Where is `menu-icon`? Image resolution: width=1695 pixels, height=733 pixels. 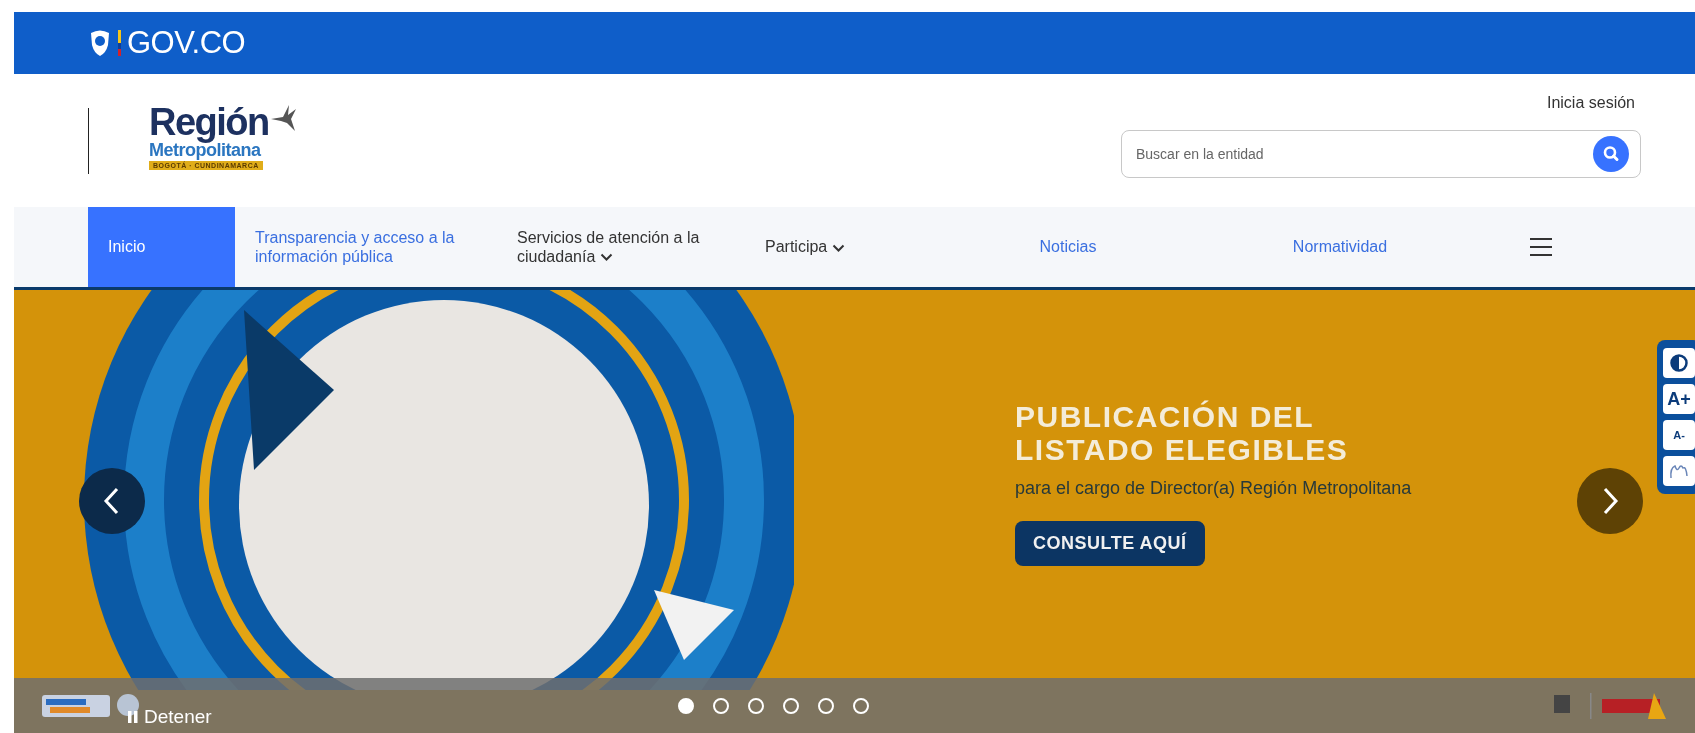
menu-icon is located at coordinates (1541, 247).